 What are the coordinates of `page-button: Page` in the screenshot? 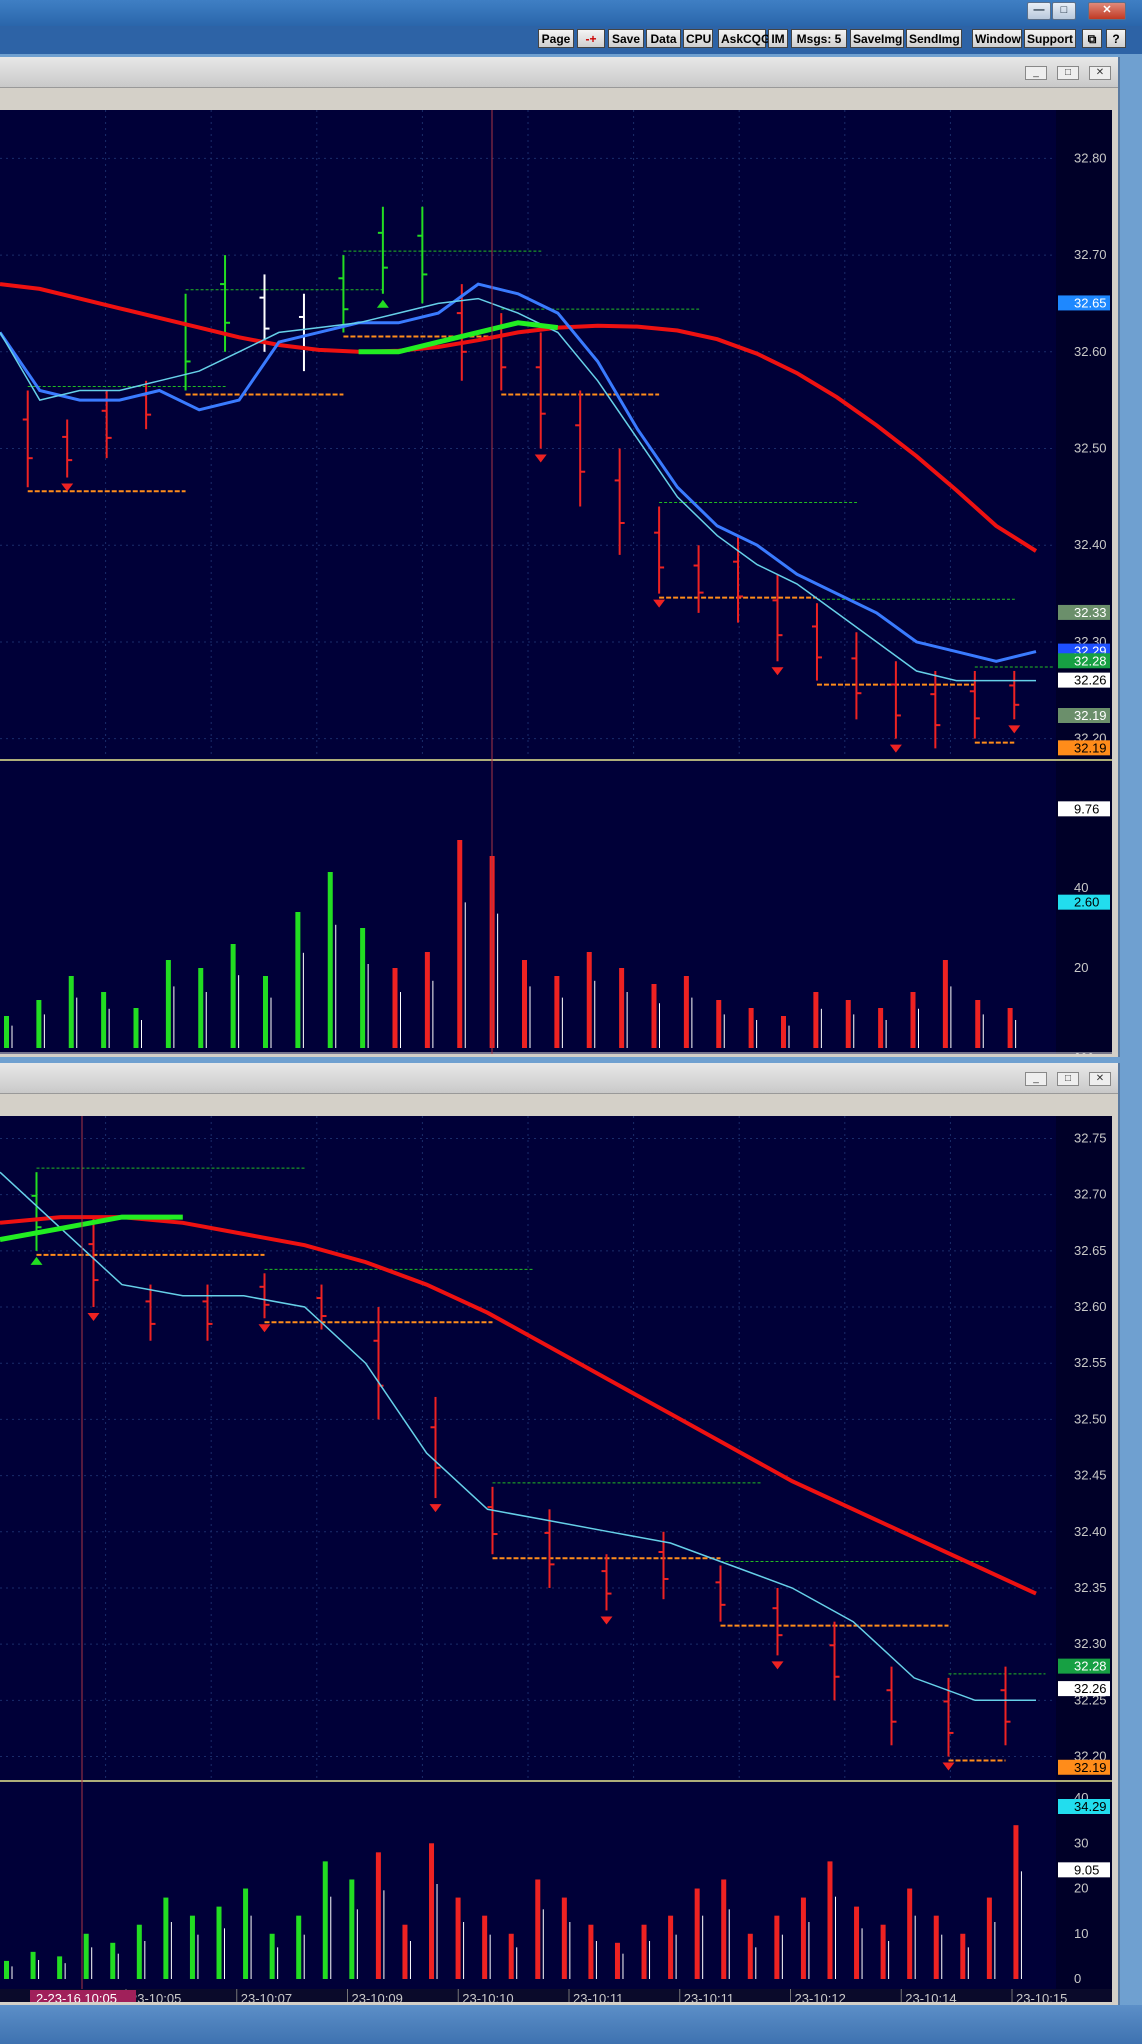 It's located at (556, 38).